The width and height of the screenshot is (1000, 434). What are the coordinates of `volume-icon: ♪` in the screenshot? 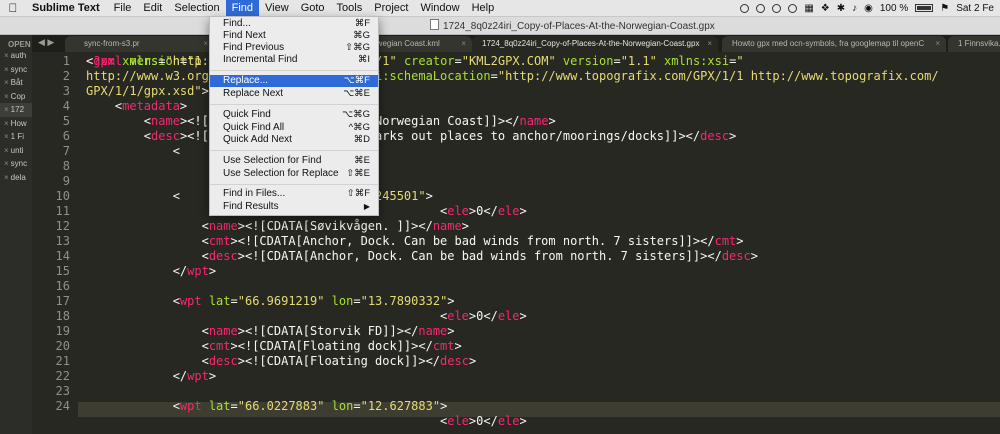 It's located at (854, 8).